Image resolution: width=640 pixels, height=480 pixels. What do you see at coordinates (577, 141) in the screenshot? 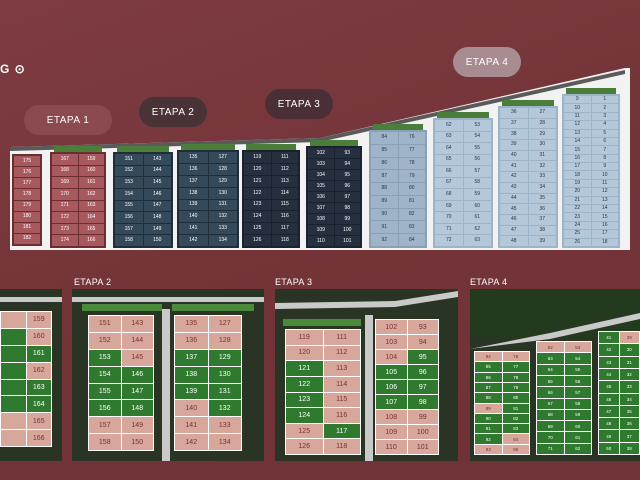
I see `lot-cell: 14` at bounding box center [577, 141].